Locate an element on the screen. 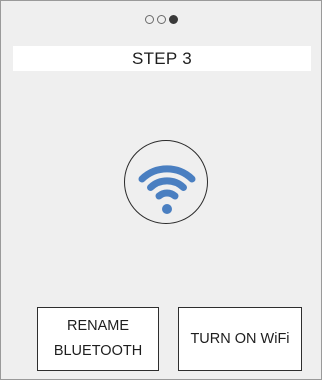  step-title-bar: STEP 3 is located at coordinates (162, 58).